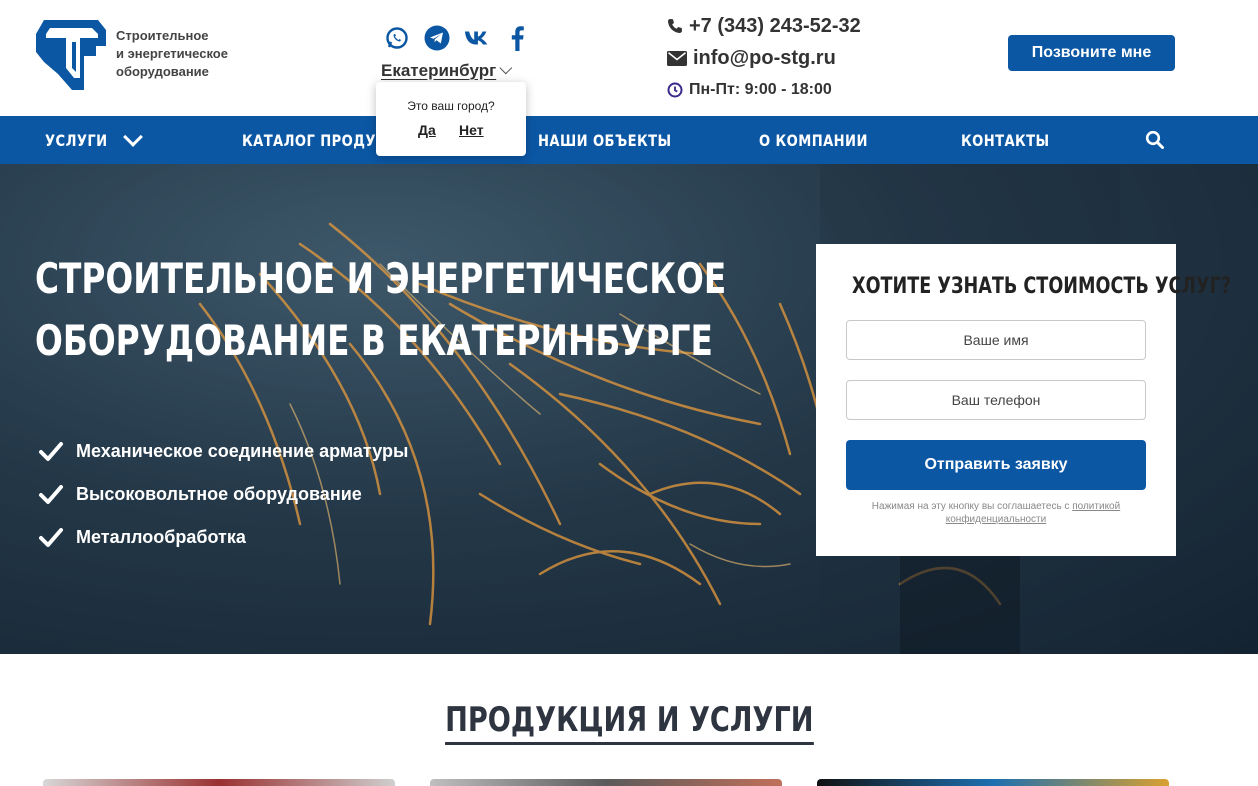 The height and width of the screenshot is (786, 1258). I want to click on whatsapp-icon, so click(397, 38).